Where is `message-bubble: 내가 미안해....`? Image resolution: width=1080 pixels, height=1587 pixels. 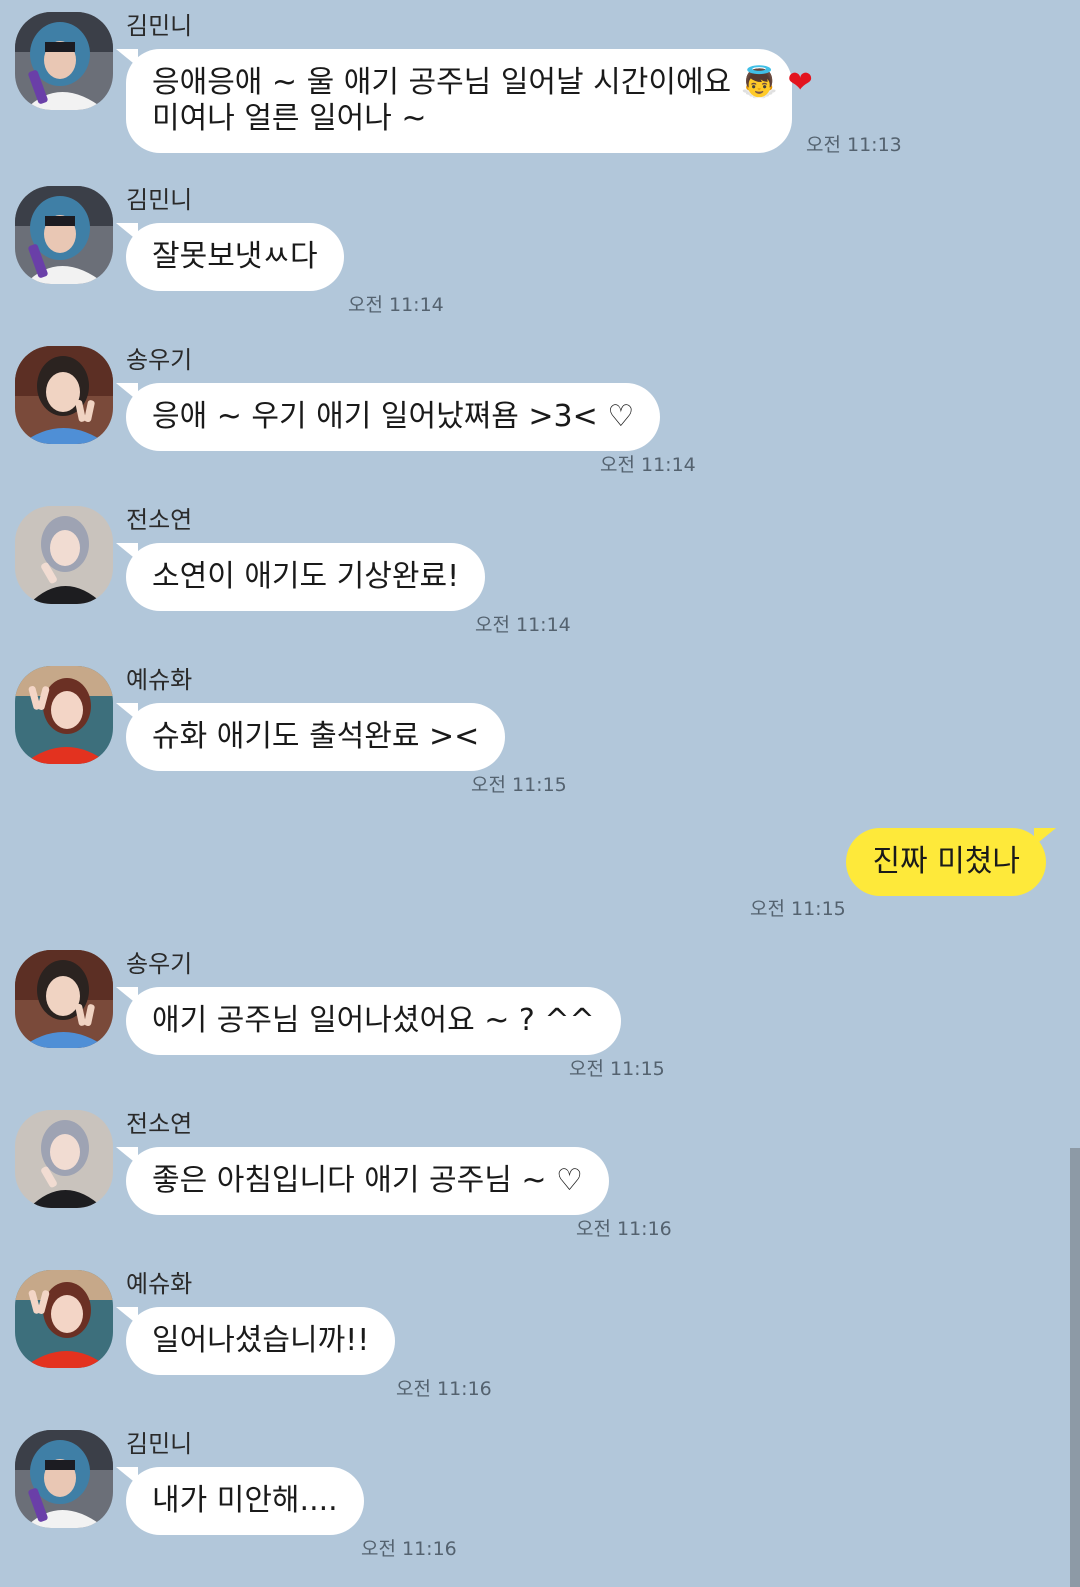 message-bubble: 내가 미안해.... is located at coordinates (240, 1501).